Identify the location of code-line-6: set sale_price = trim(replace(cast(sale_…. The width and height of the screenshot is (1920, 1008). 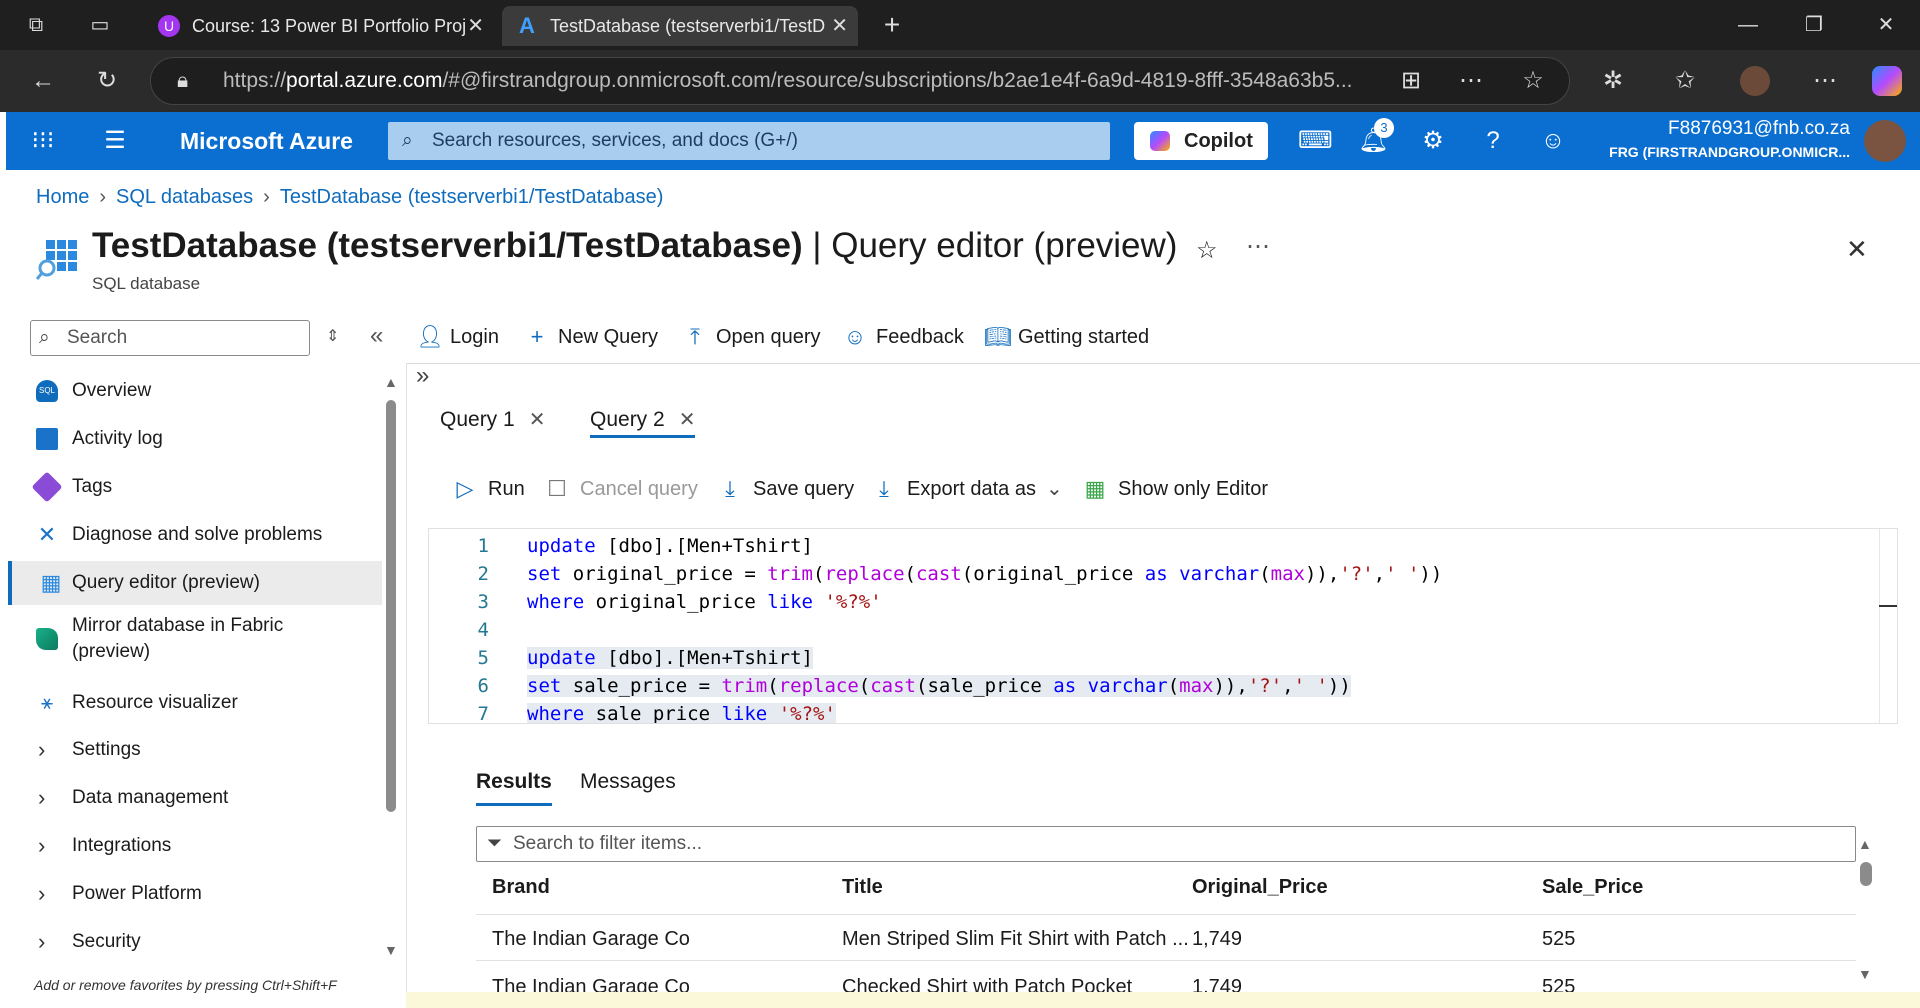
(939, 686).